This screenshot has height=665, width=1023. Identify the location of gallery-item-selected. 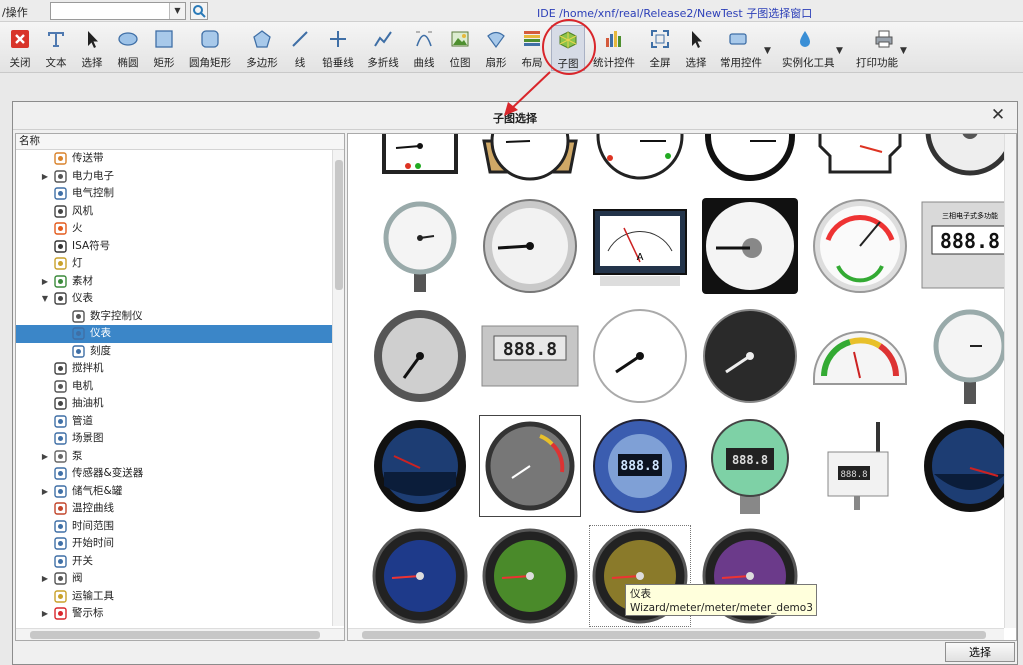
(530, 466).